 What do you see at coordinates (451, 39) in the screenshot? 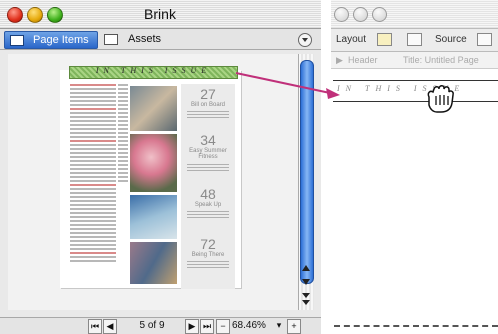
I see `source-label: Source` at bounding box center [451, 39].